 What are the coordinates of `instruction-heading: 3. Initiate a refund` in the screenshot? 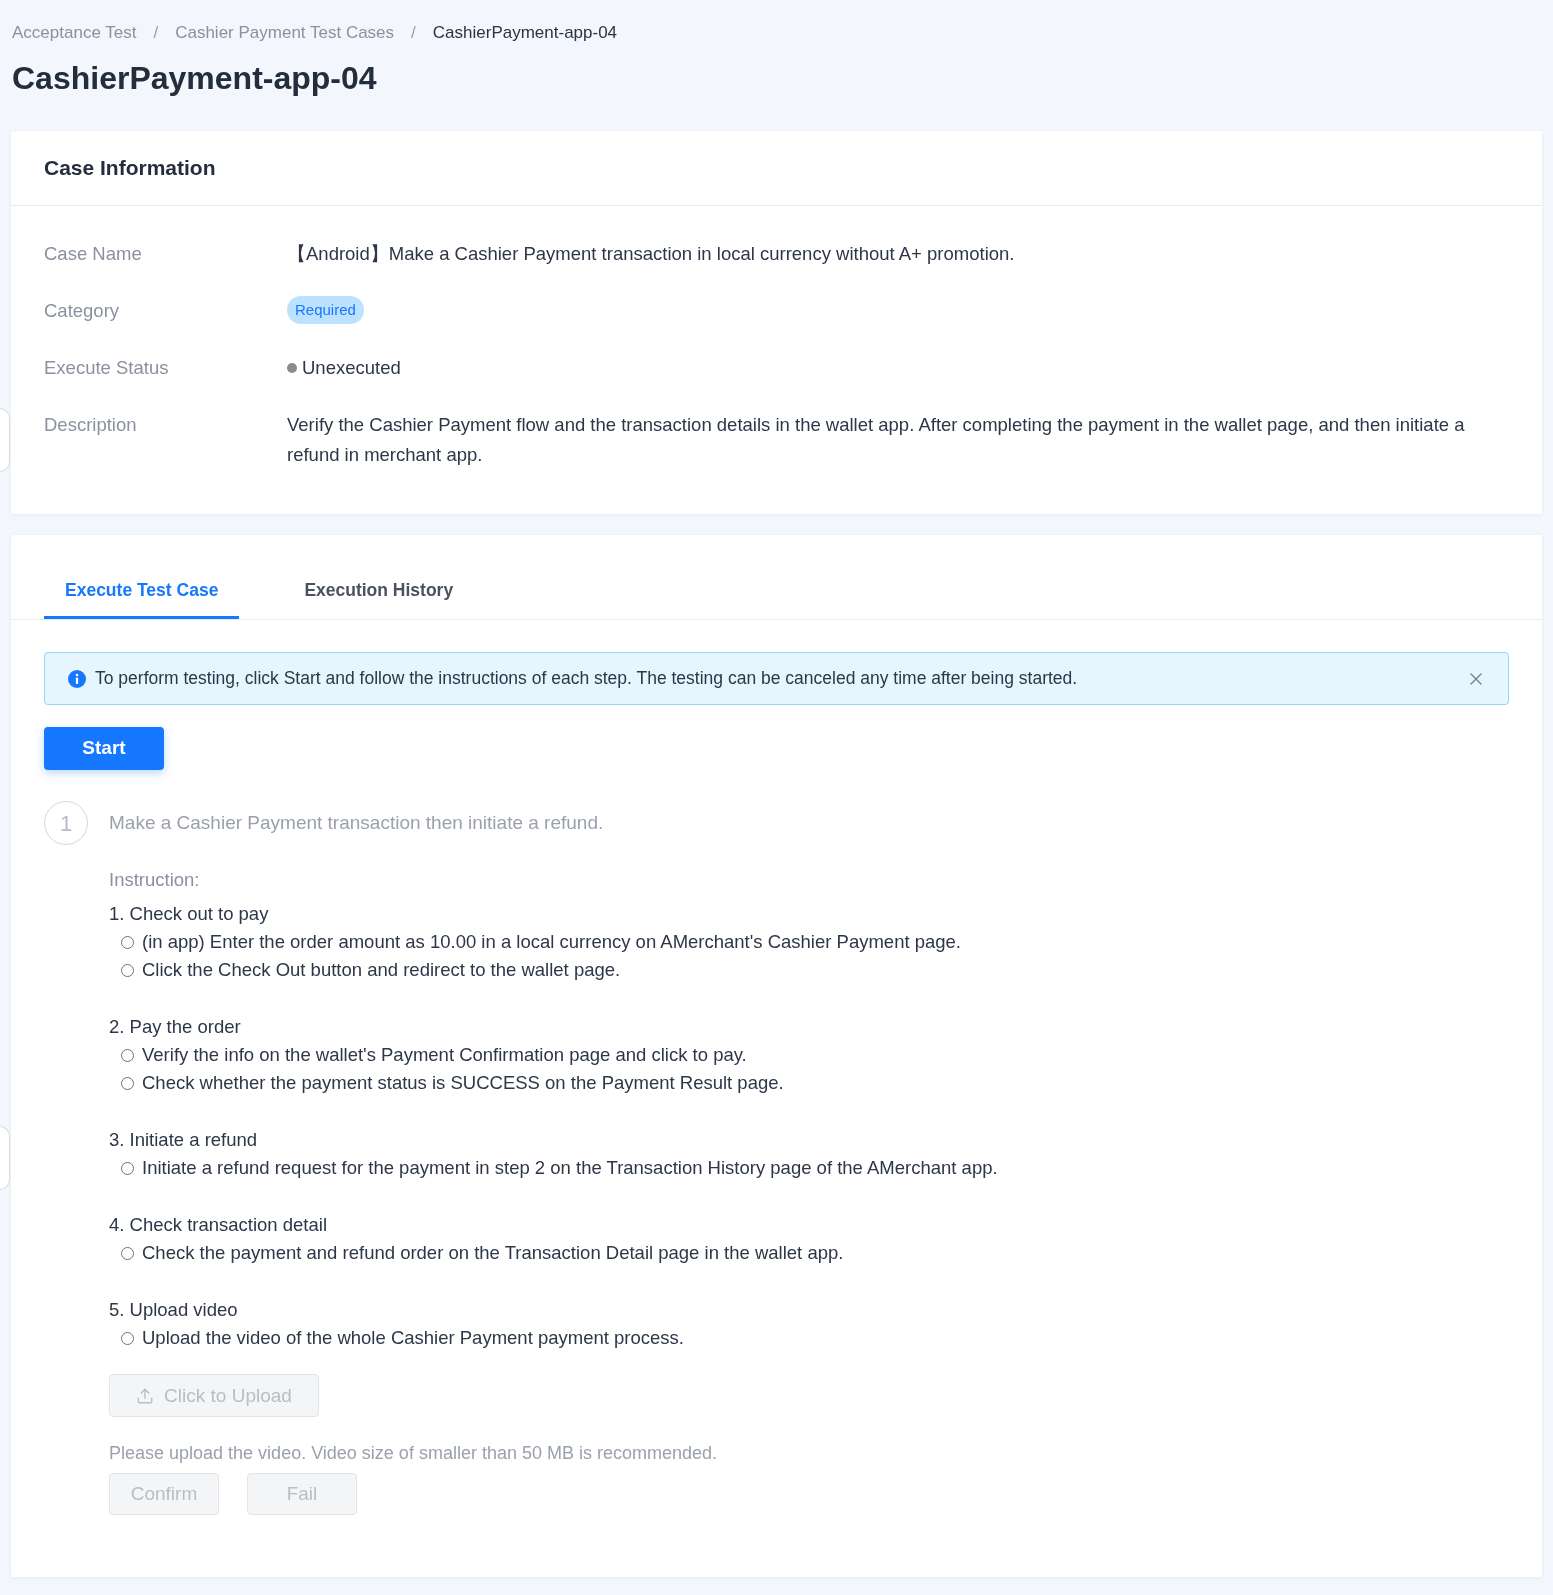 It's located at (183, 1140).